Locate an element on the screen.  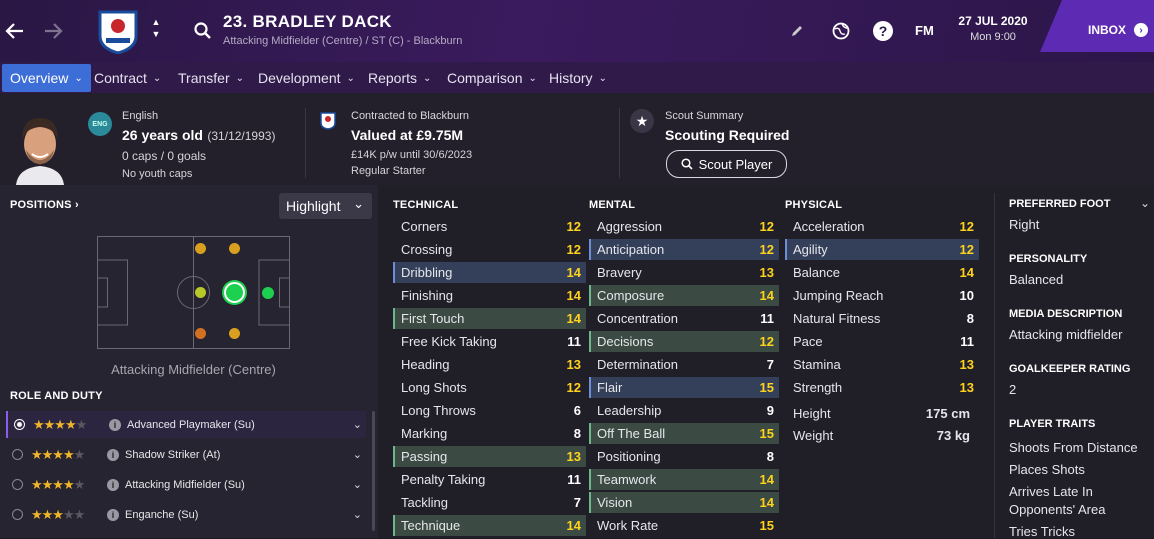
attribute-name: Off The Ball is located at coordinates (631, 433).